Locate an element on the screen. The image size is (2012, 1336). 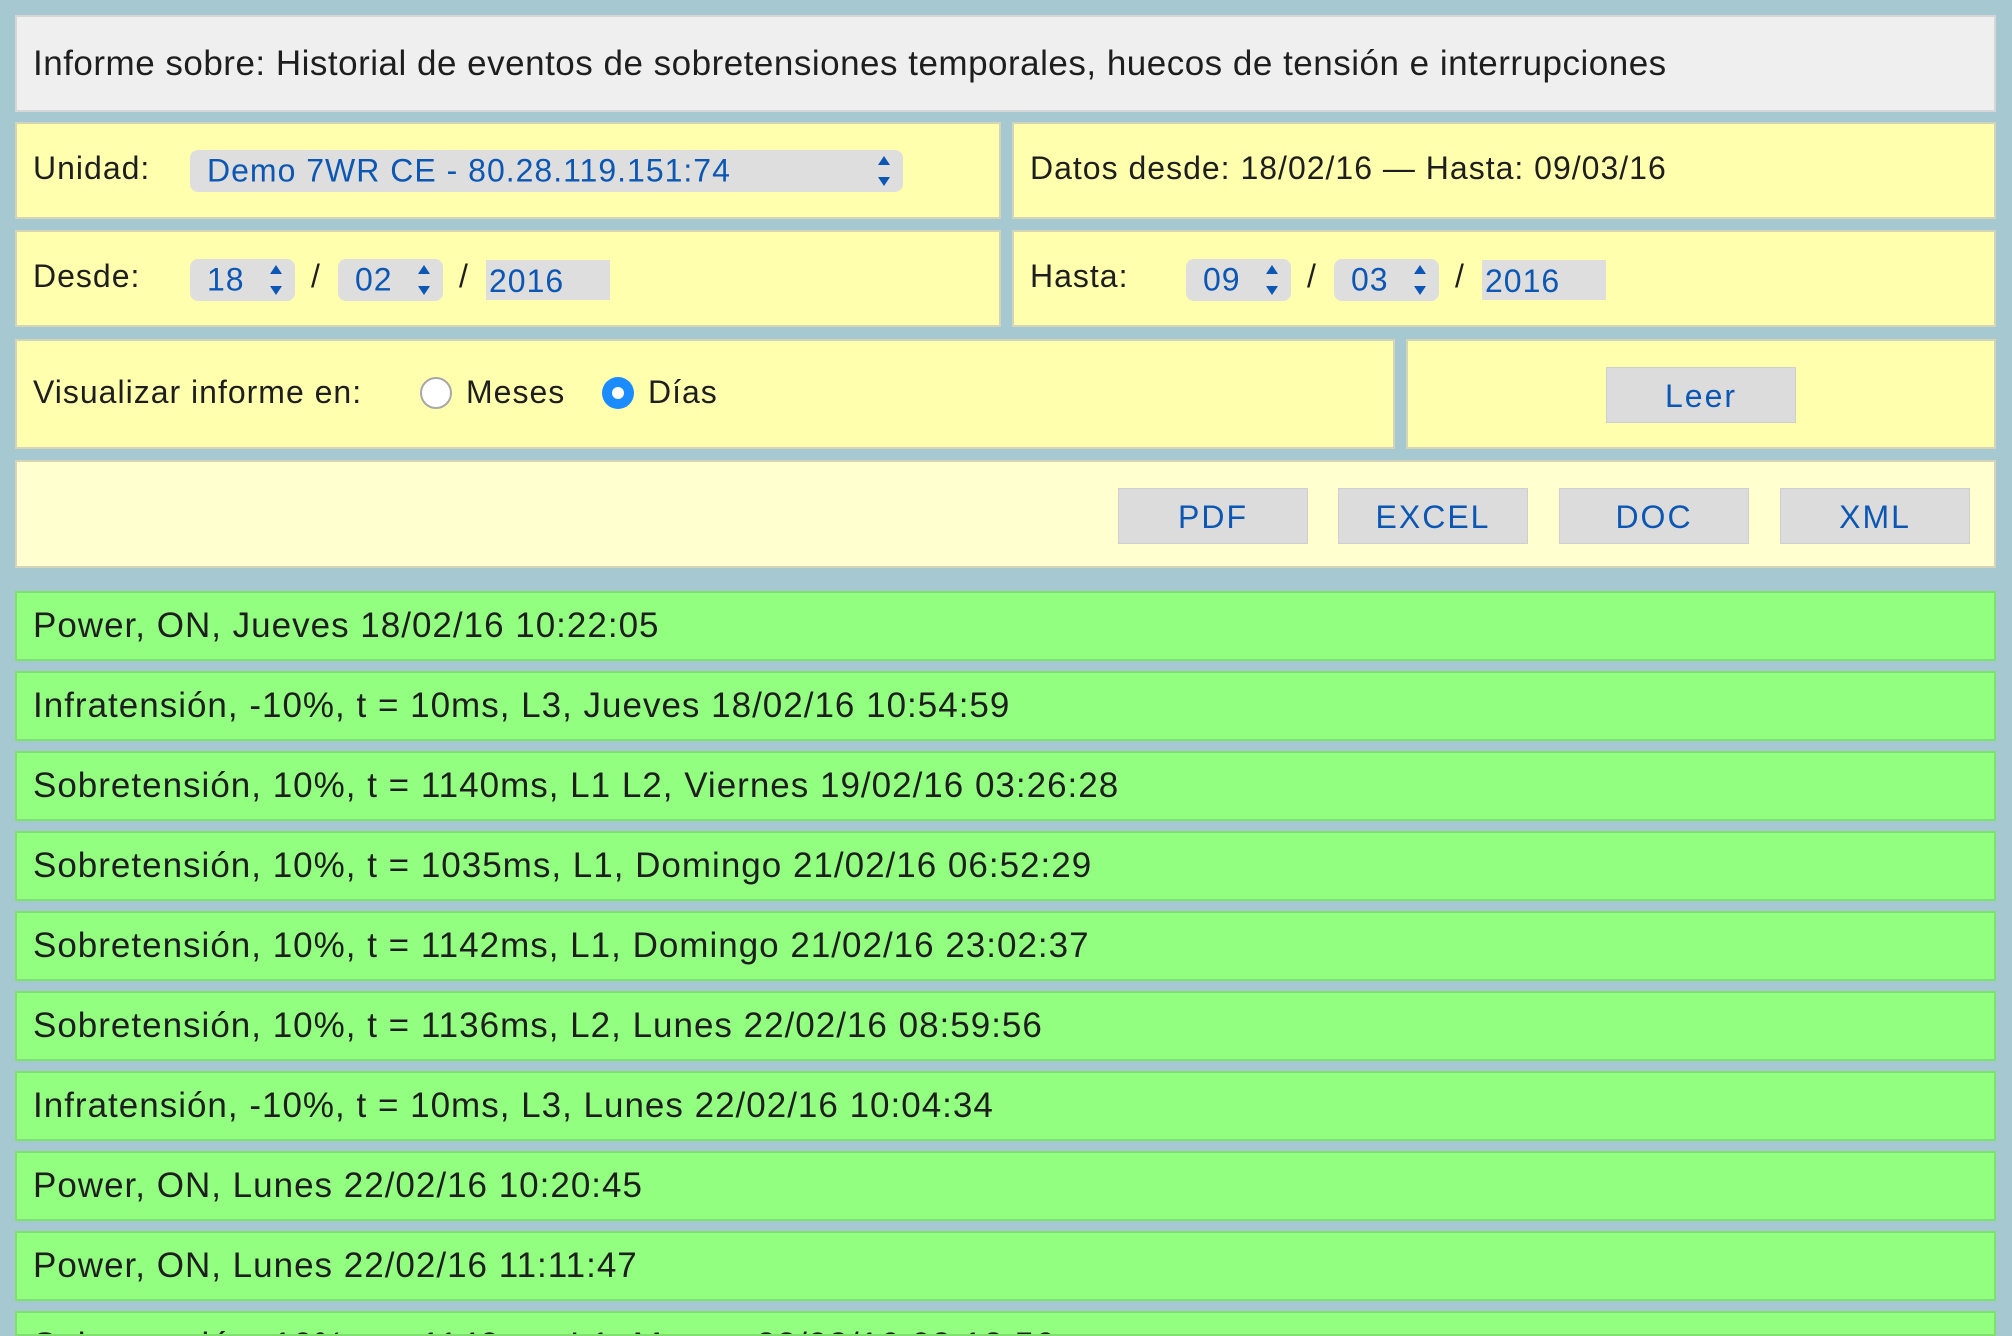
unit-label: Unidad: is located at coordinates (92, 168).